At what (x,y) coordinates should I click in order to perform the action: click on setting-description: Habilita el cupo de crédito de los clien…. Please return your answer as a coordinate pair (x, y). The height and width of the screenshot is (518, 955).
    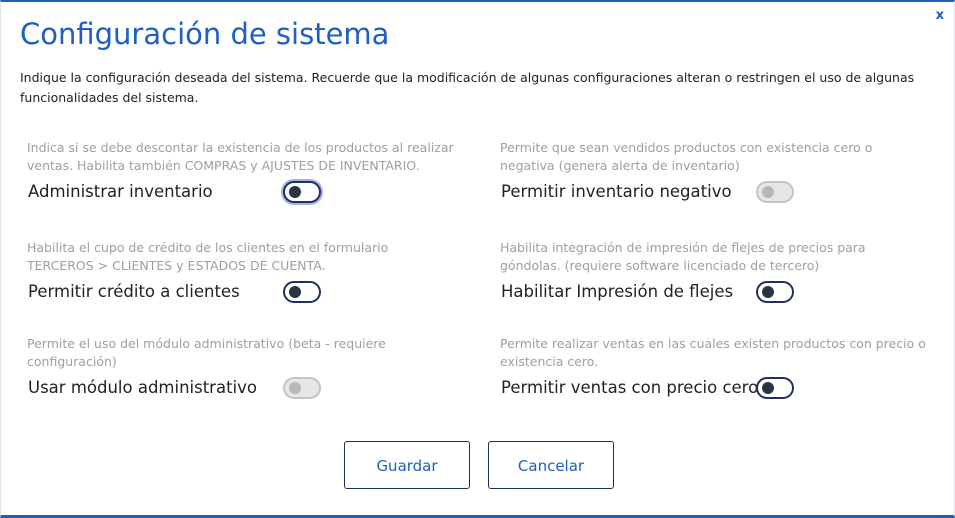
    Looking at the image, I should click on (208, 256).